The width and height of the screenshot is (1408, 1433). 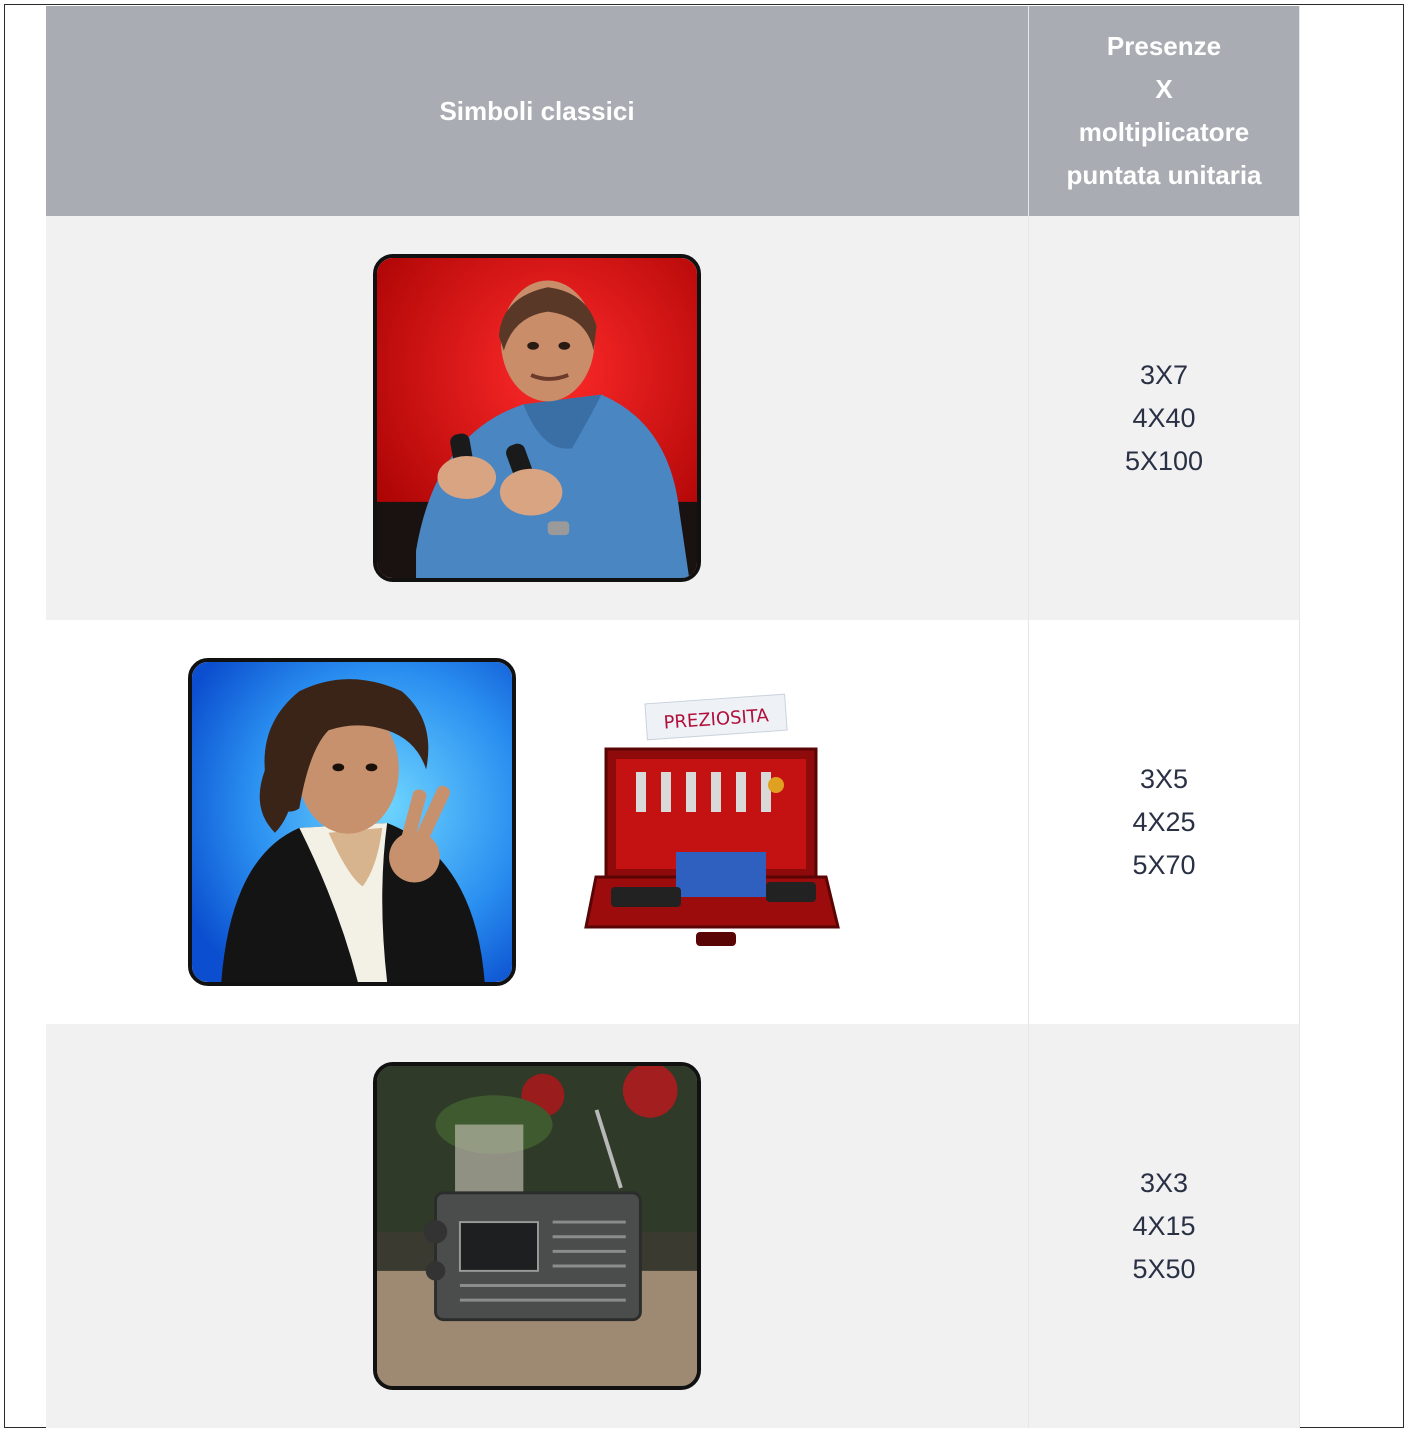 I want to click on payout-cell: 3X5 4X25 5X70, so click(x=1164, y=822).